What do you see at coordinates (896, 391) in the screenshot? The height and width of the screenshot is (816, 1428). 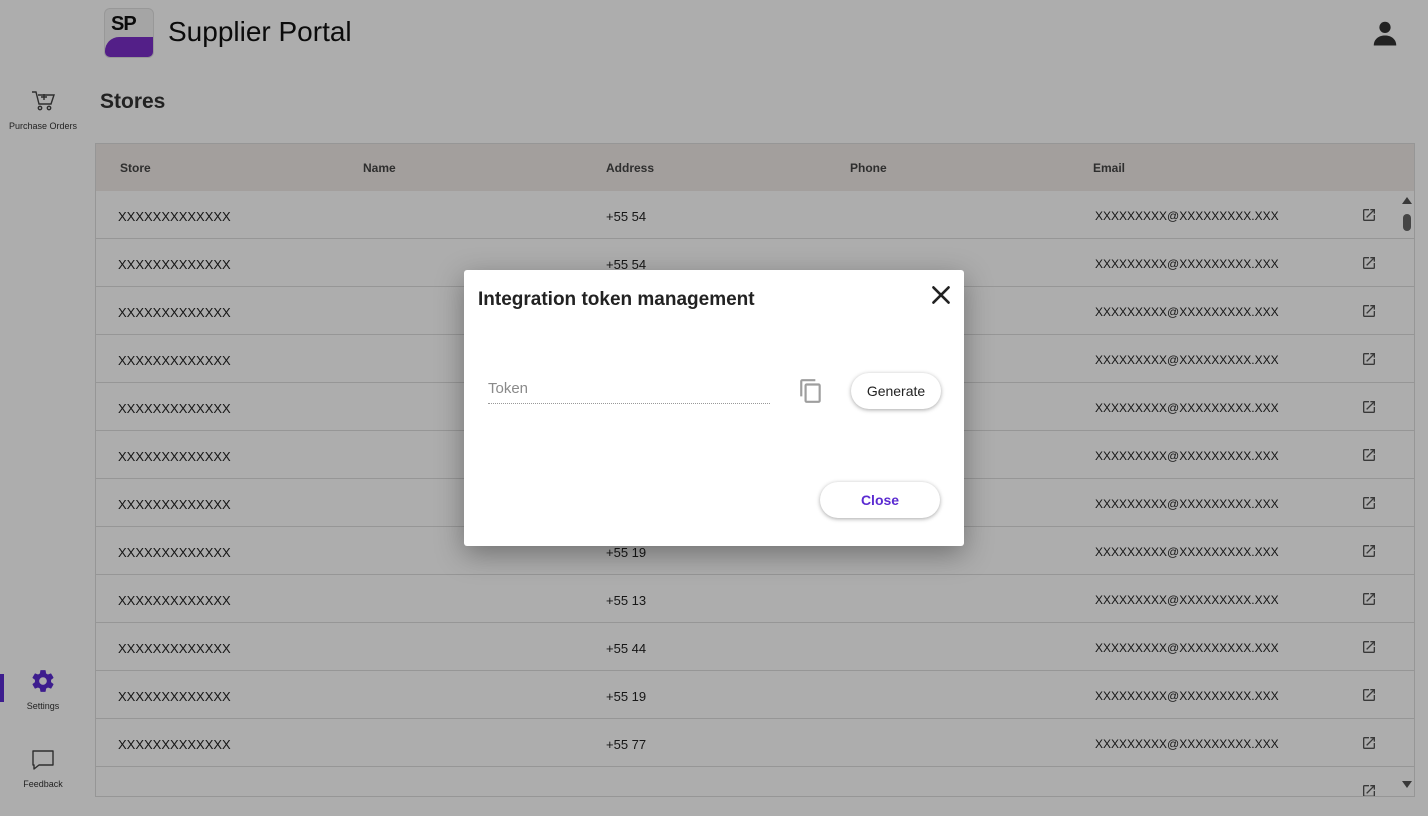 I see `generate-button: Generate` at bounding box center [896, 391].